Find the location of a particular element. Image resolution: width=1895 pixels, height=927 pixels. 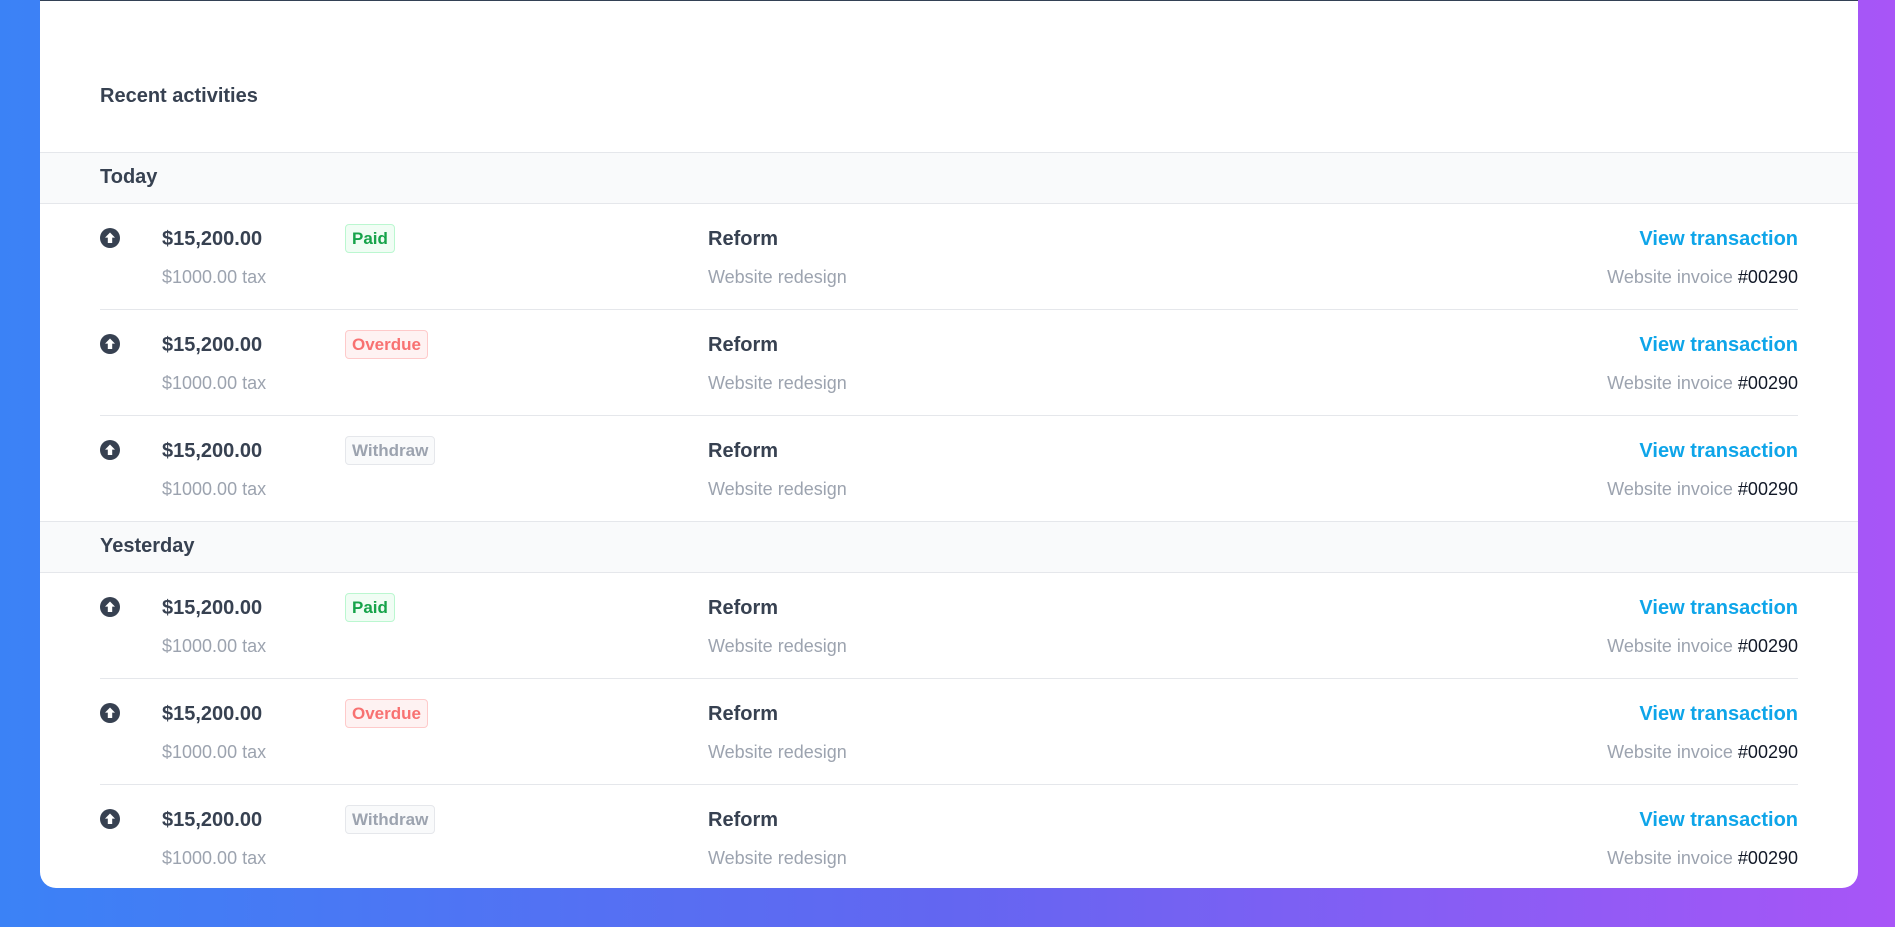

group-label: Today is located at coordinates (129, 177).